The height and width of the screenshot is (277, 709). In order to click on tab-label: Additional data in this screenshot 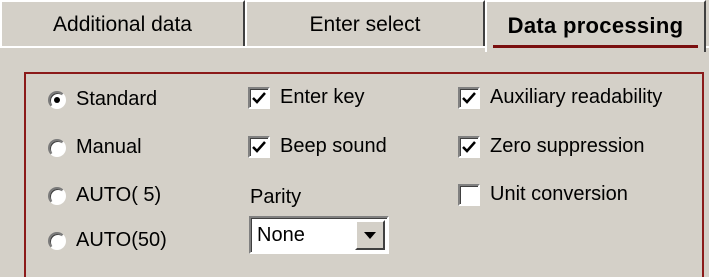, I will do `click(122, 24)`.